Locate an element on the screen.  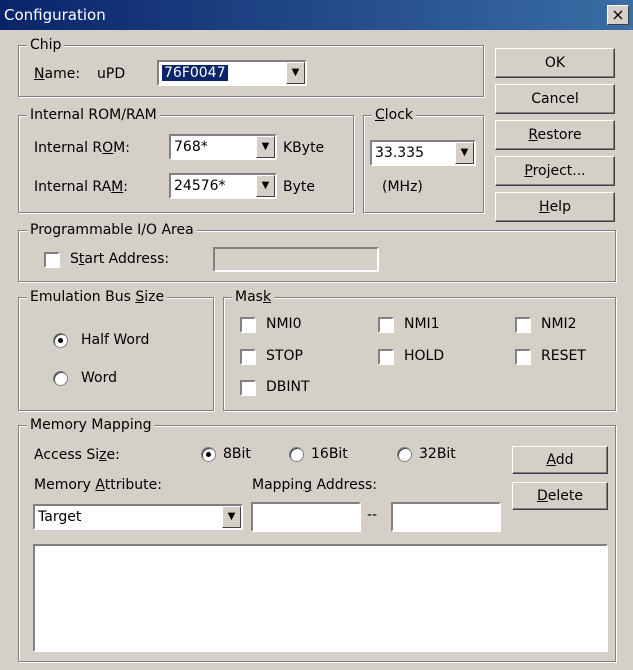
clock-value: 33.335 is located at coordinates (399, 153).